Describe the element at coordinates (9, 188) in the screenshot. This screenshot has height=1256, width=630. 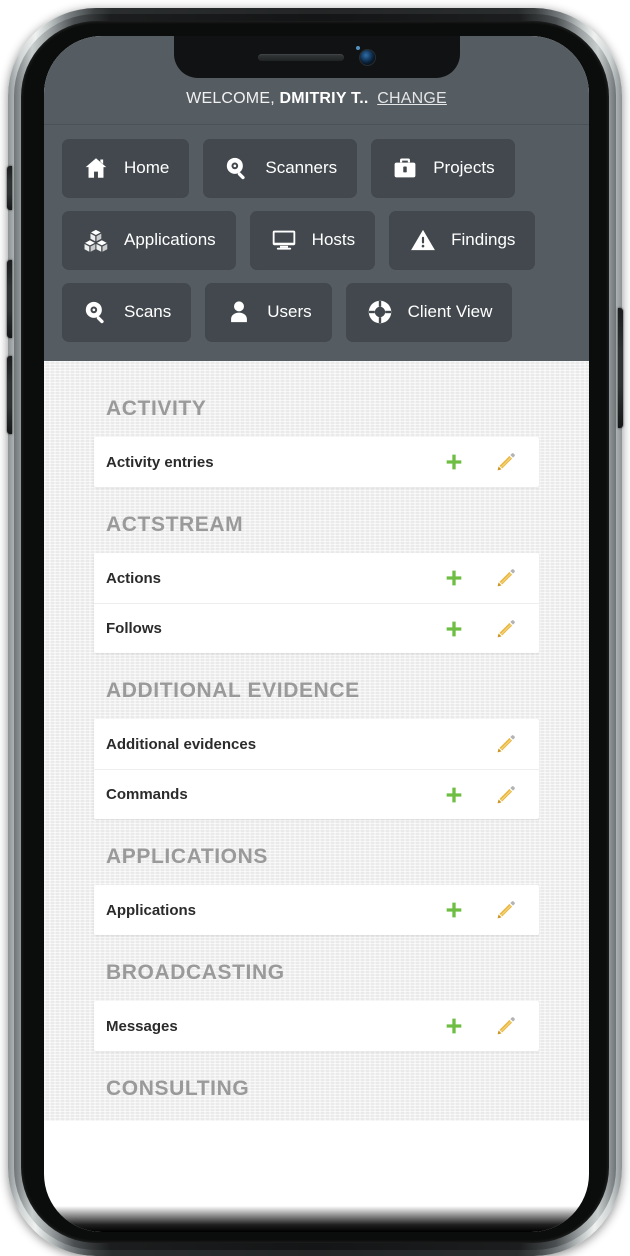
I see `silent-switch-button` at that location.